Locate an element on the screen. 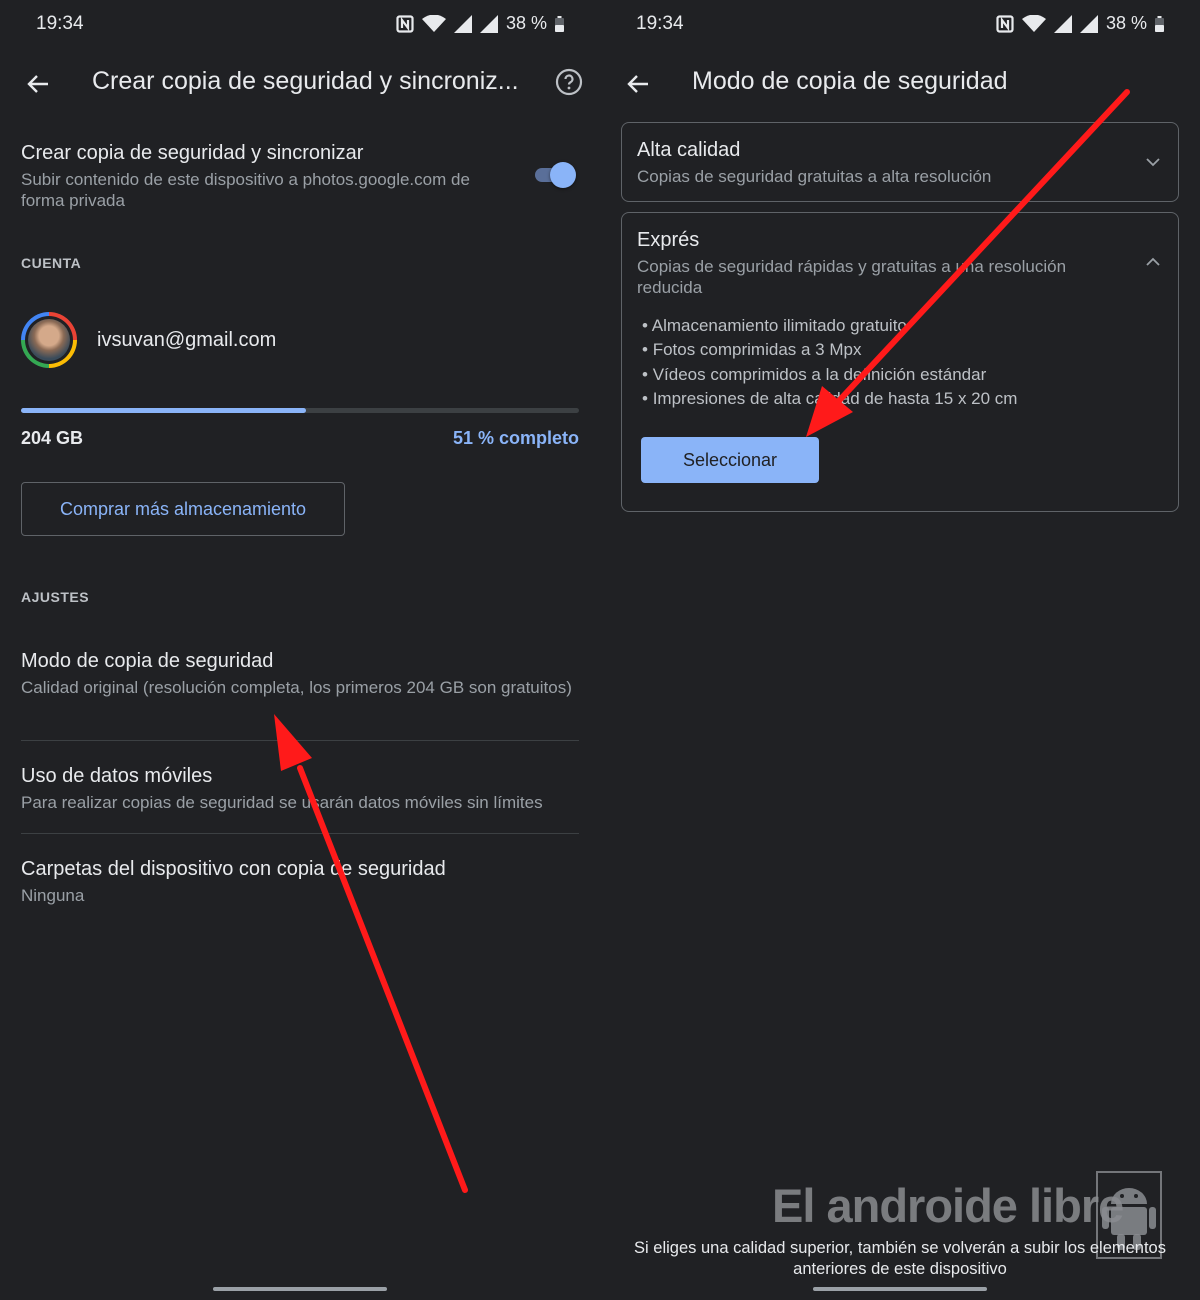 This screenshot has height=1300, width=1200. settings-section-label: AJUSTES is located at coordinates (55, 597).